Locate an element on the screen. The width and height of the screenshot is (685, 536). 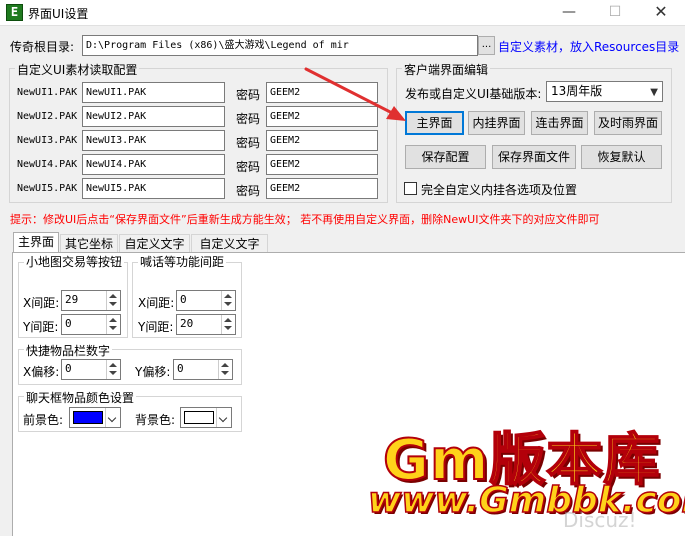
minimap-x-label: X间距: is located at coordinates (41, 303).